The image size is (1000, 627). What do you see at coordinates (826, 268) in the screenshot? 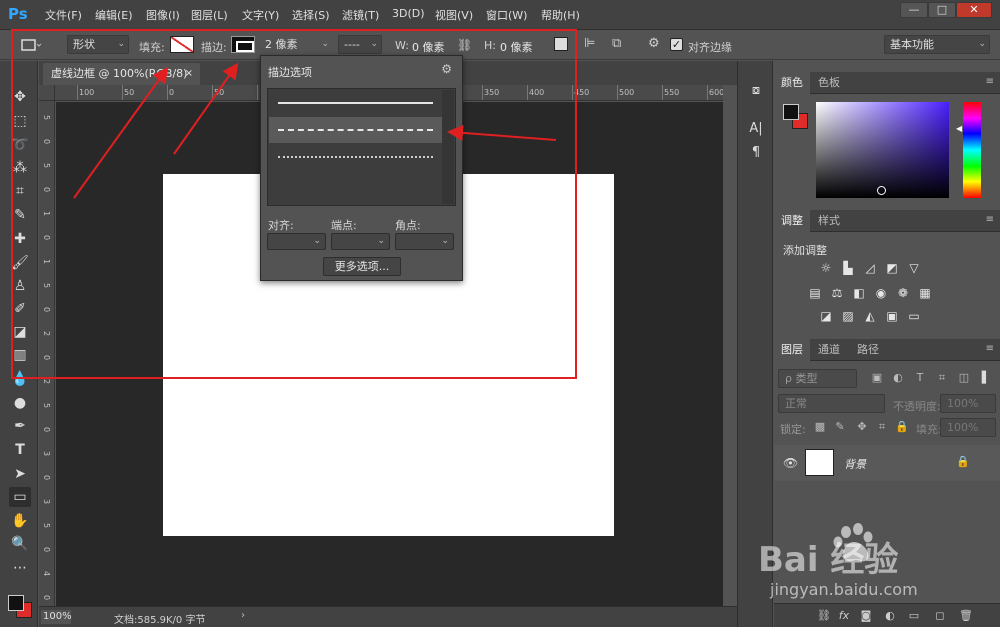
I see `brightness-icon: ☼` at bounding box center [826, 268].